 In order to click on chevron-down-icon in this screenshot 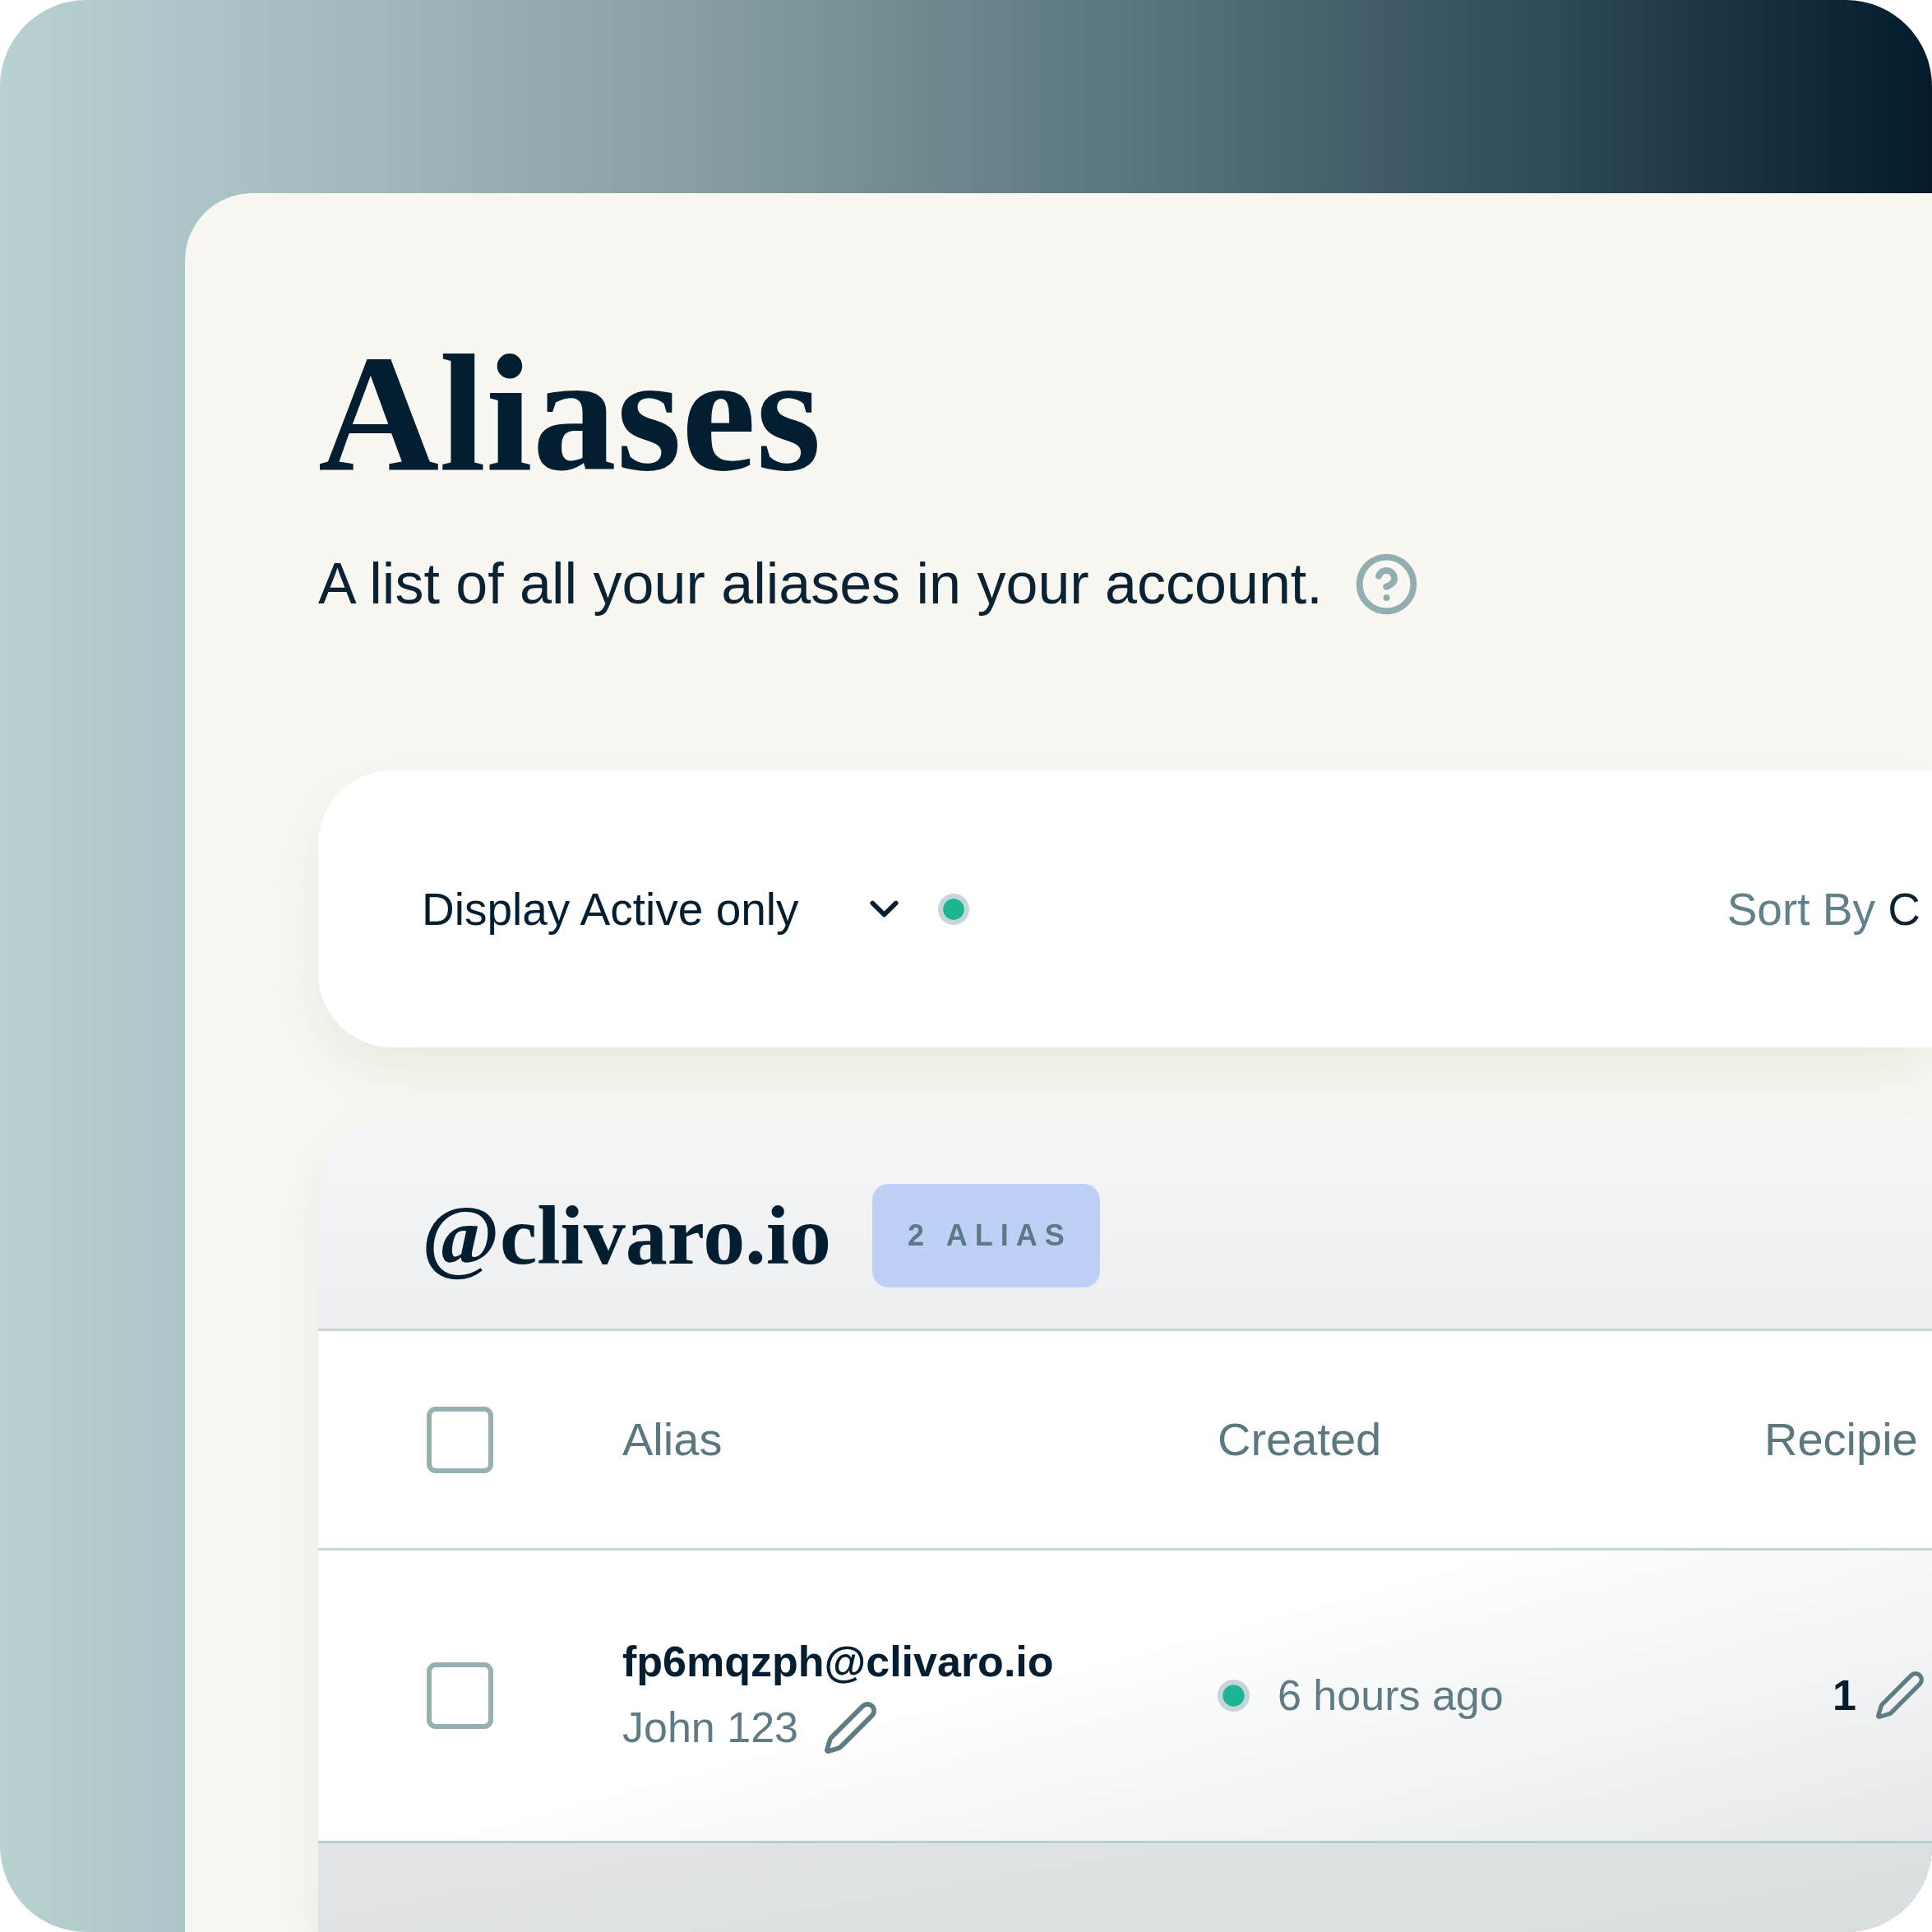, I will do `click(884, 908)`.